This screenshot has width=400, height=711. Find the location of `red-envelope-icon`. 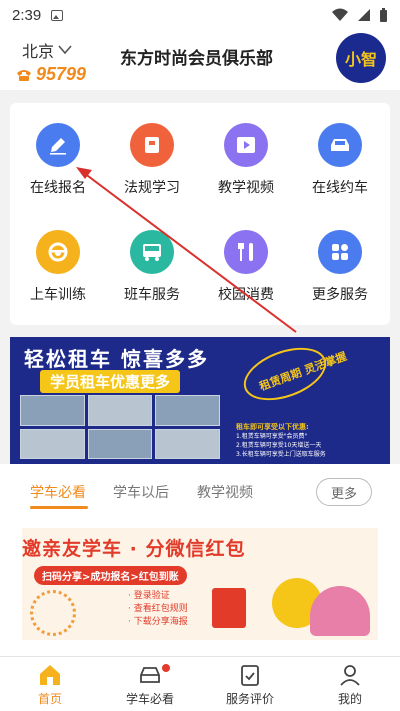

red-envelope-icon is located at coordinates (229, 608).